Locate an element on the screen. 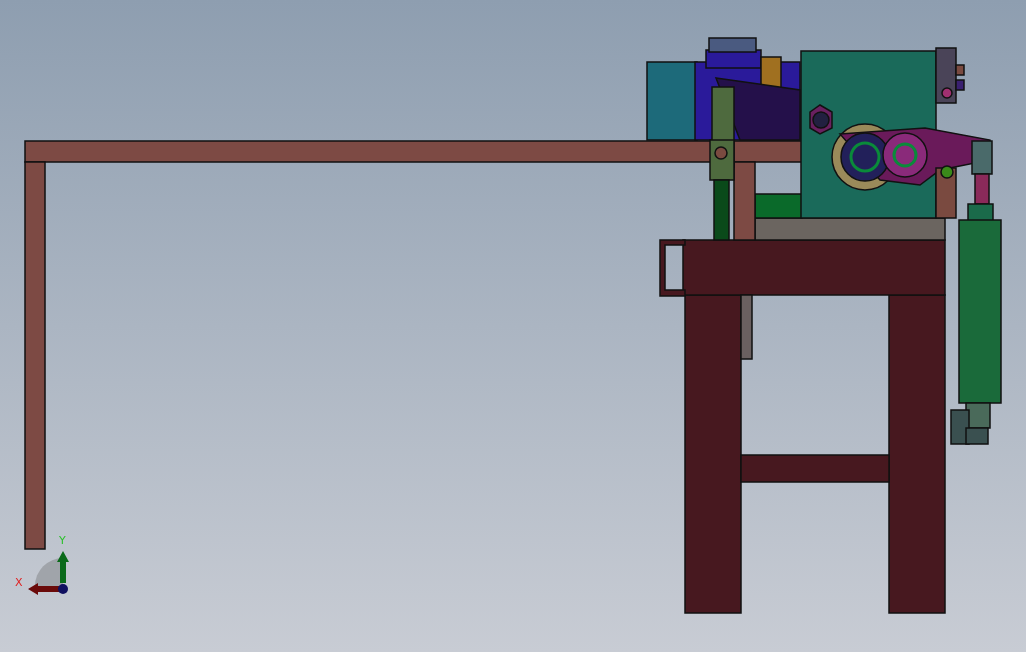 The image size is (1026, 652). axis-triad is located at coordinates (48, 573).